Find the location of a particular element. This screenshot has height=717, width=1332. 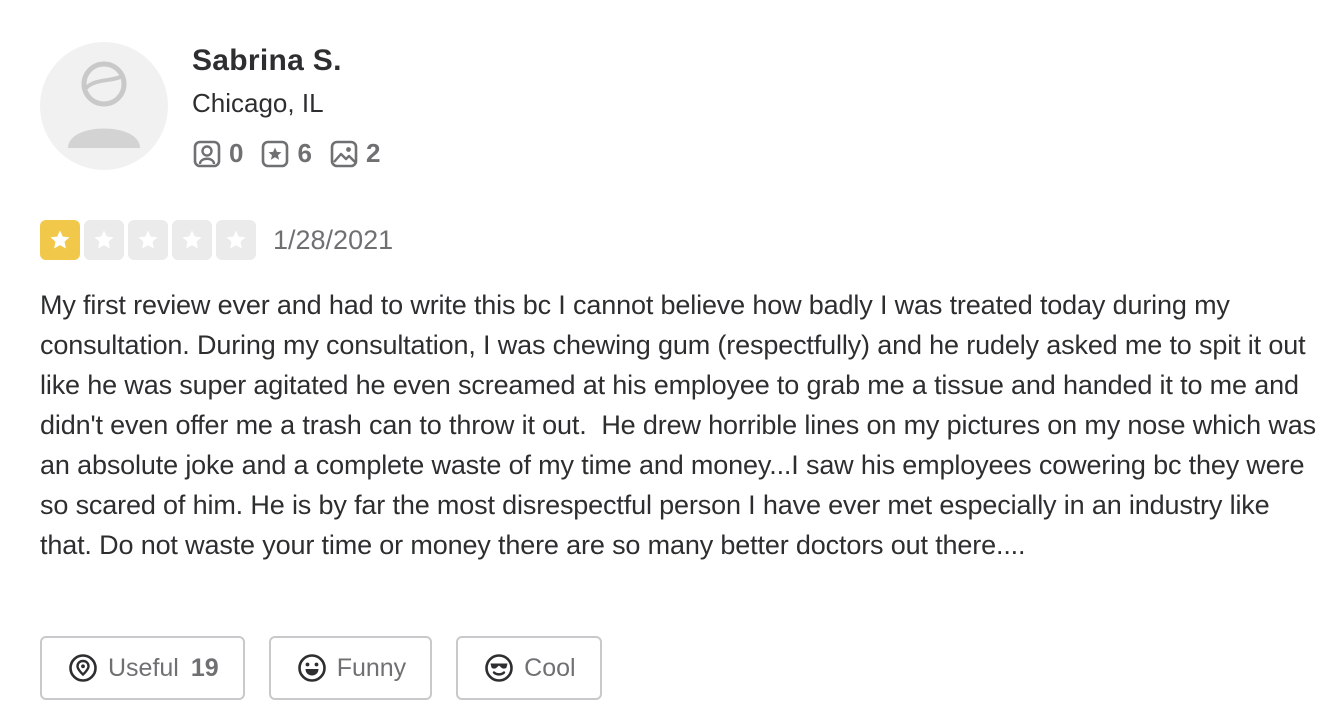

friends-count: 0 is located at coordinates (236, 153).